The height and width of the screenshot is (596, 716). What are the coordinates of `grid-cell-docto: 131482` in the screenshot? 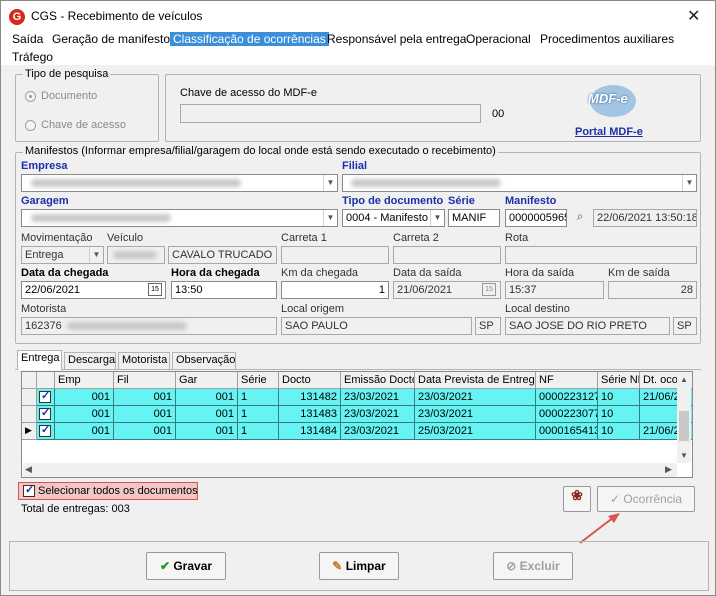 It's located at (310, 397).